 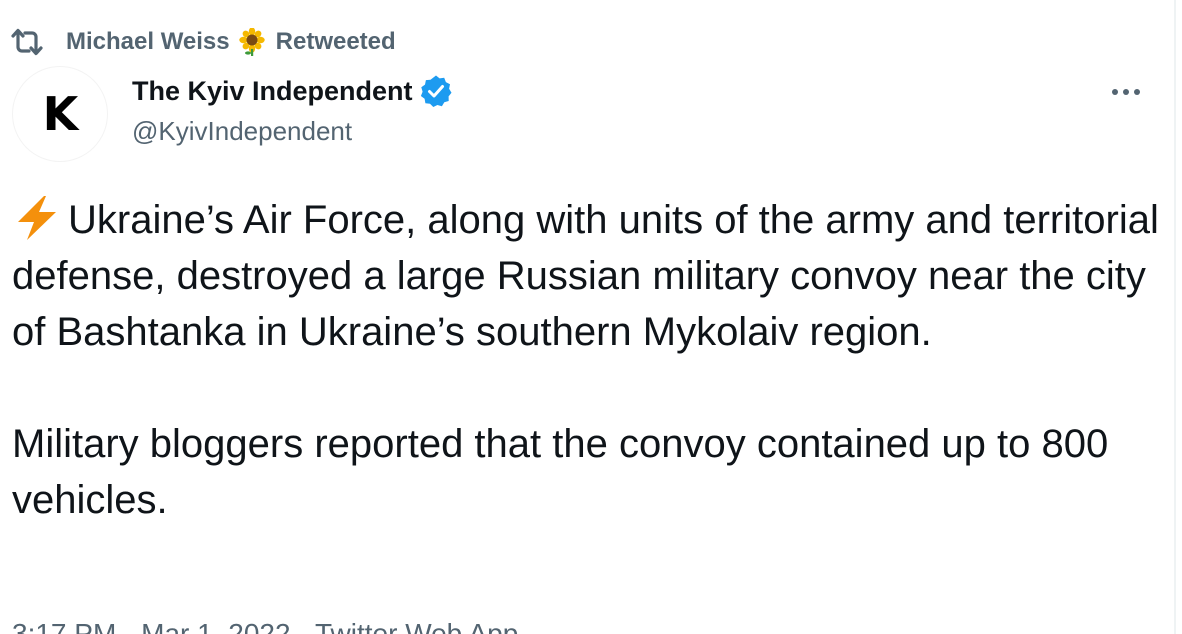 I want to click on retweeted-label: Retweeted, so click(x=335, y=41).